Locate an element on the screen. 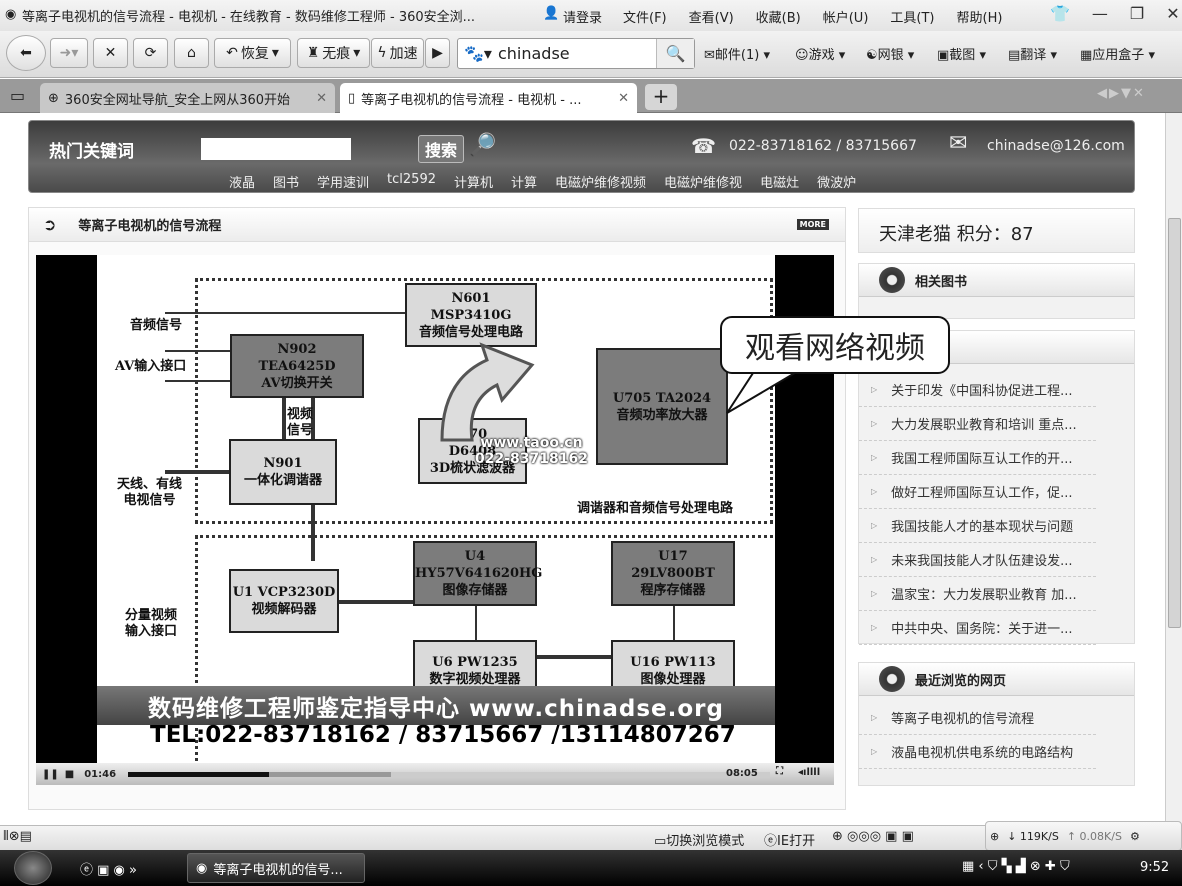  stop-button: ■ is located at coordinates (69, 774).